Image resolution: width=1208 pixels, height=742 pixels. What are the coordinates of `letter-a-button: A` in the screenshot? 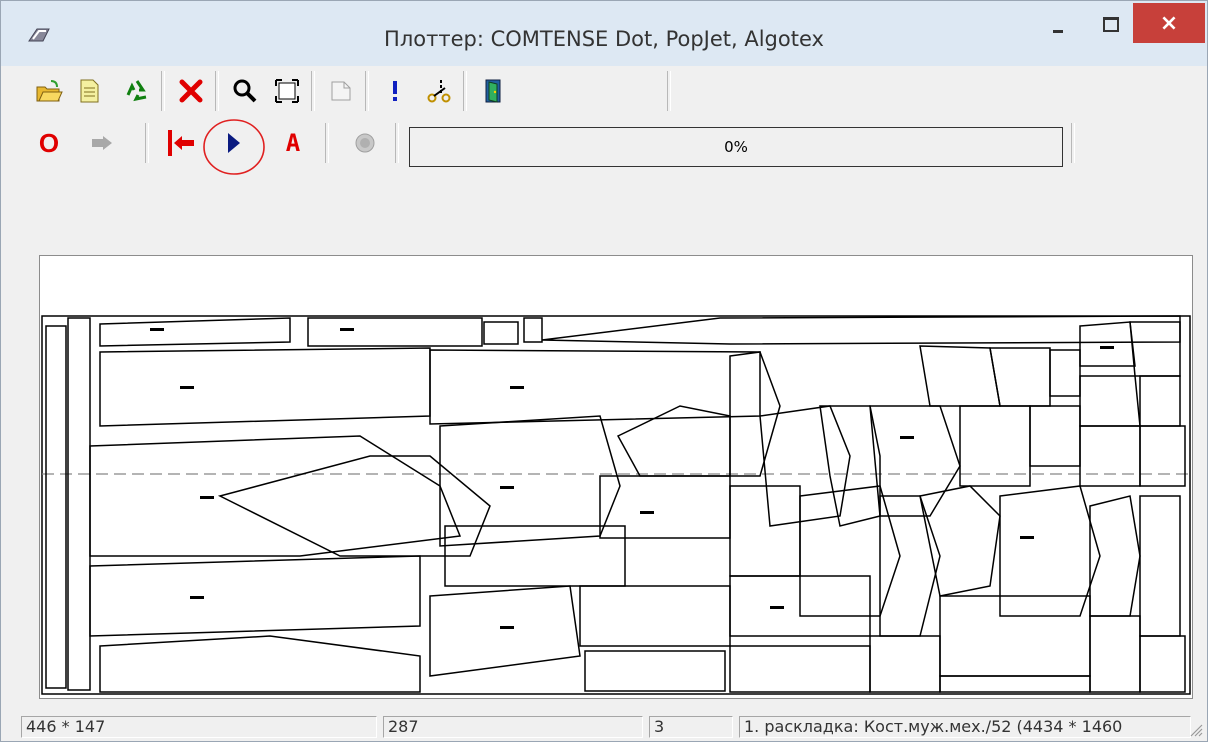 It's located at (293, 143).